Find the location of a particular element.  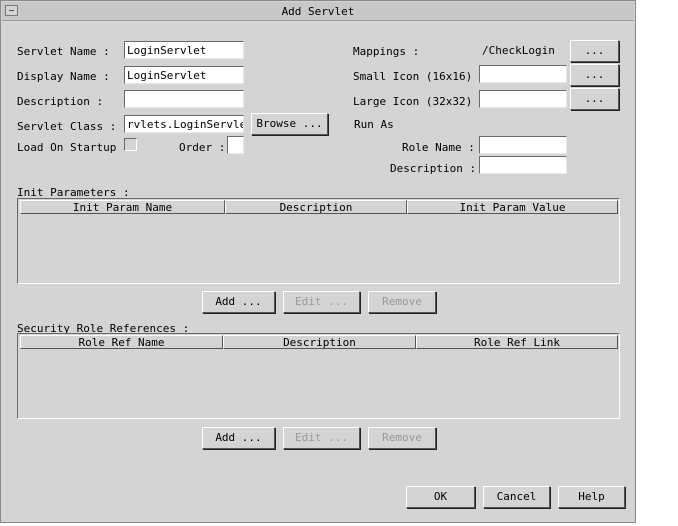

dialog-title: Add Servlet is located at coordinates (318, 11).